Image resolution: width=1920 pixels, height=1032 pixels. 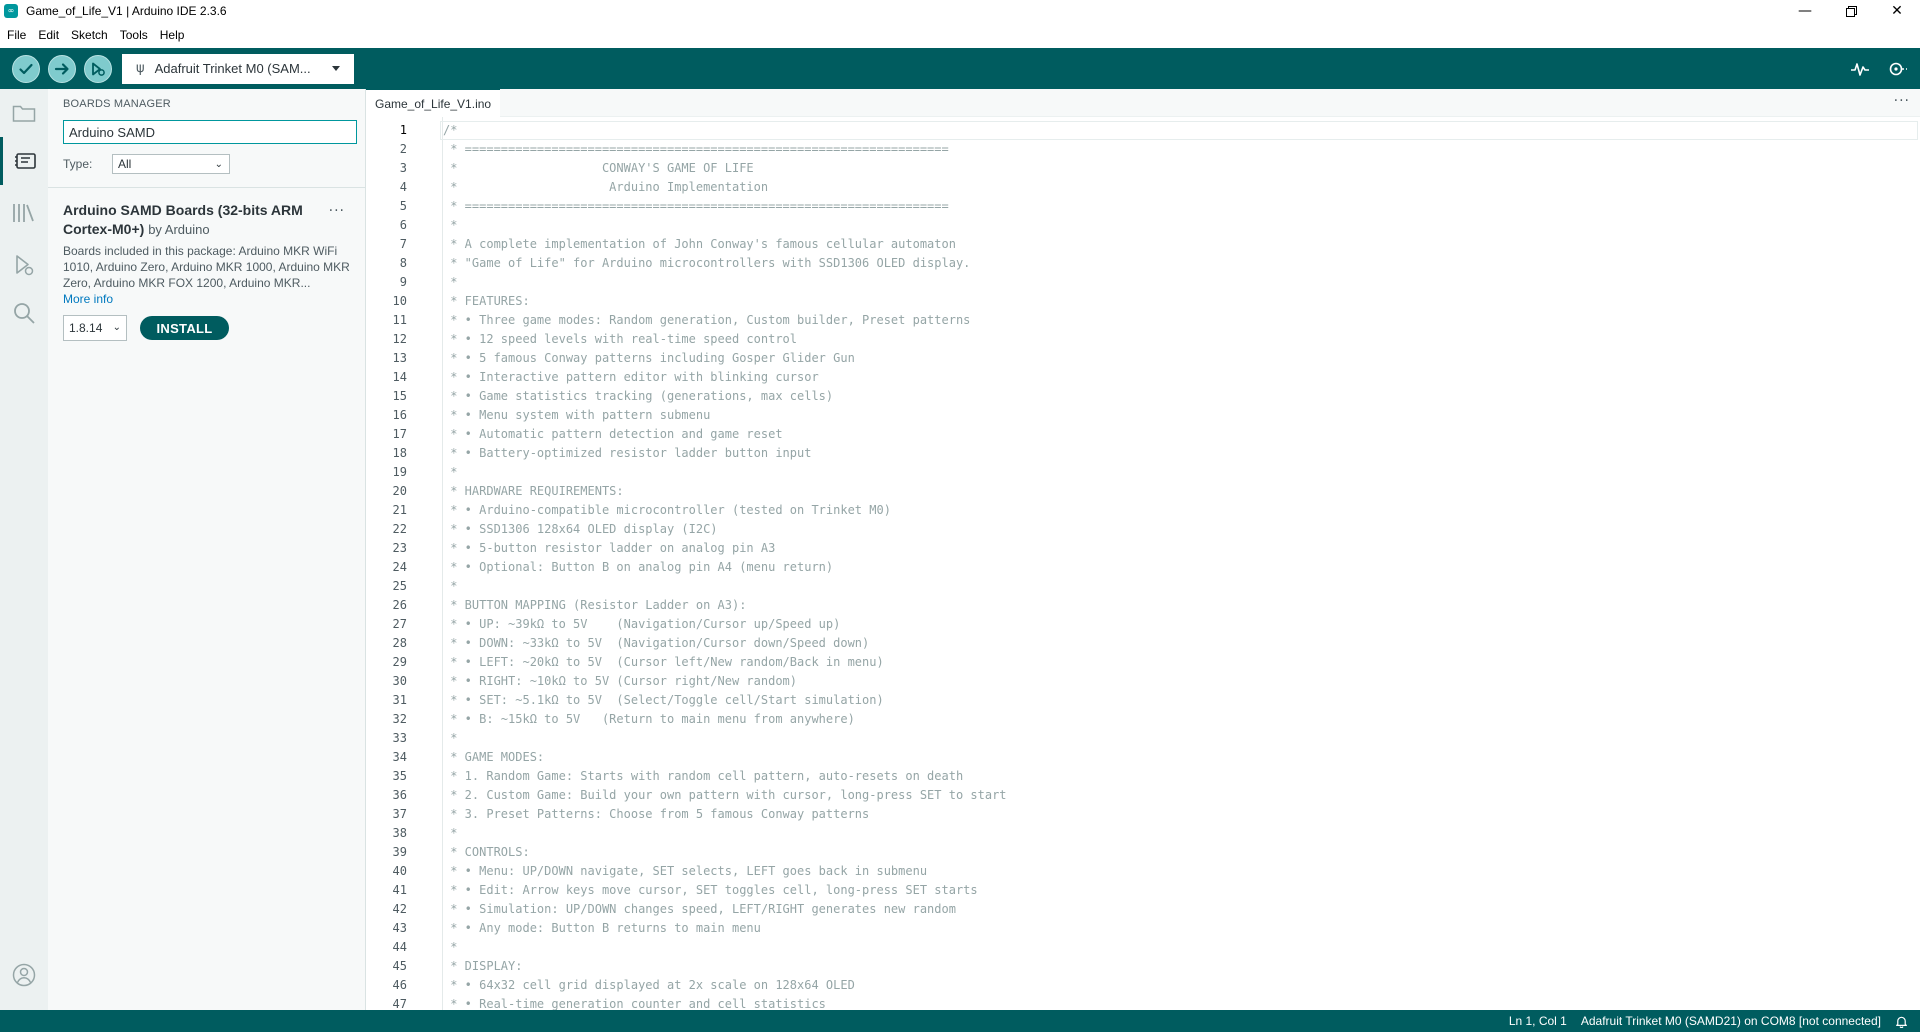 What do you see at coordinates (399, 700) in the screenshot?
I see `line-number: 31` at bounding box center [399, 700].